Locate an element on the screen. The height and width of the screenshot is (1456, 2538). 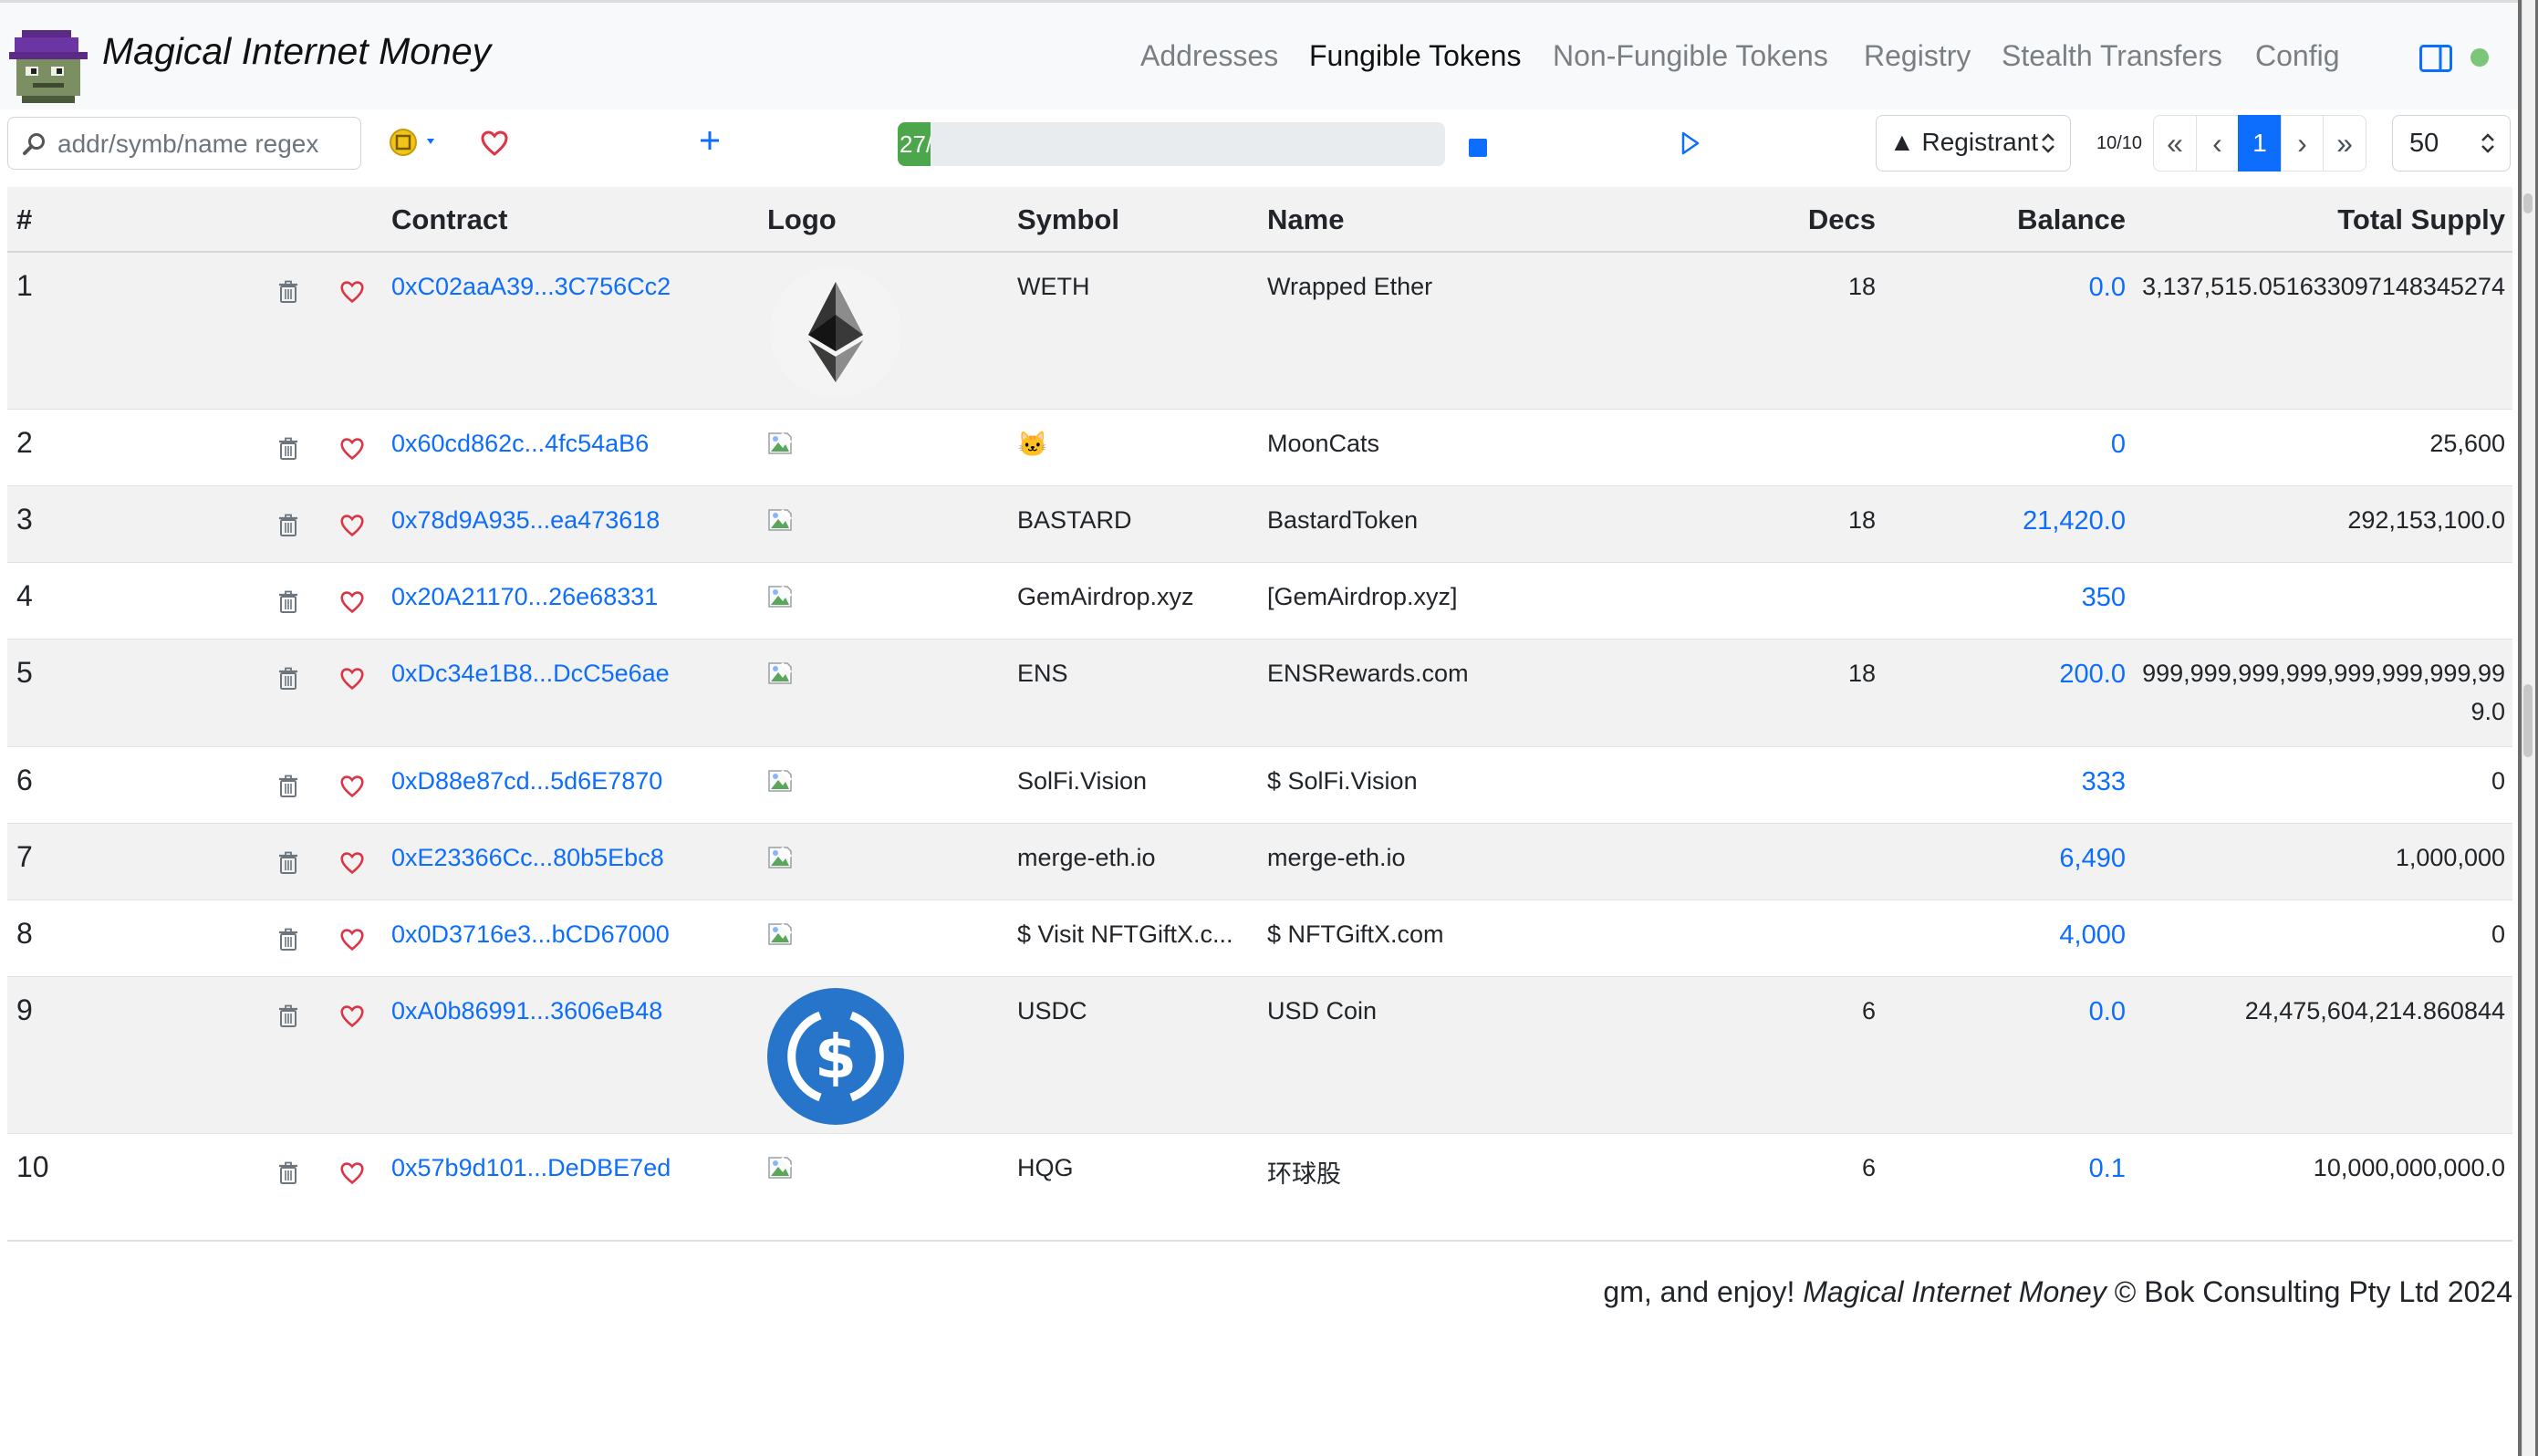
contract-address-link: 0xA0b86991...3606eB48 is located at coordinates (526, 1011).